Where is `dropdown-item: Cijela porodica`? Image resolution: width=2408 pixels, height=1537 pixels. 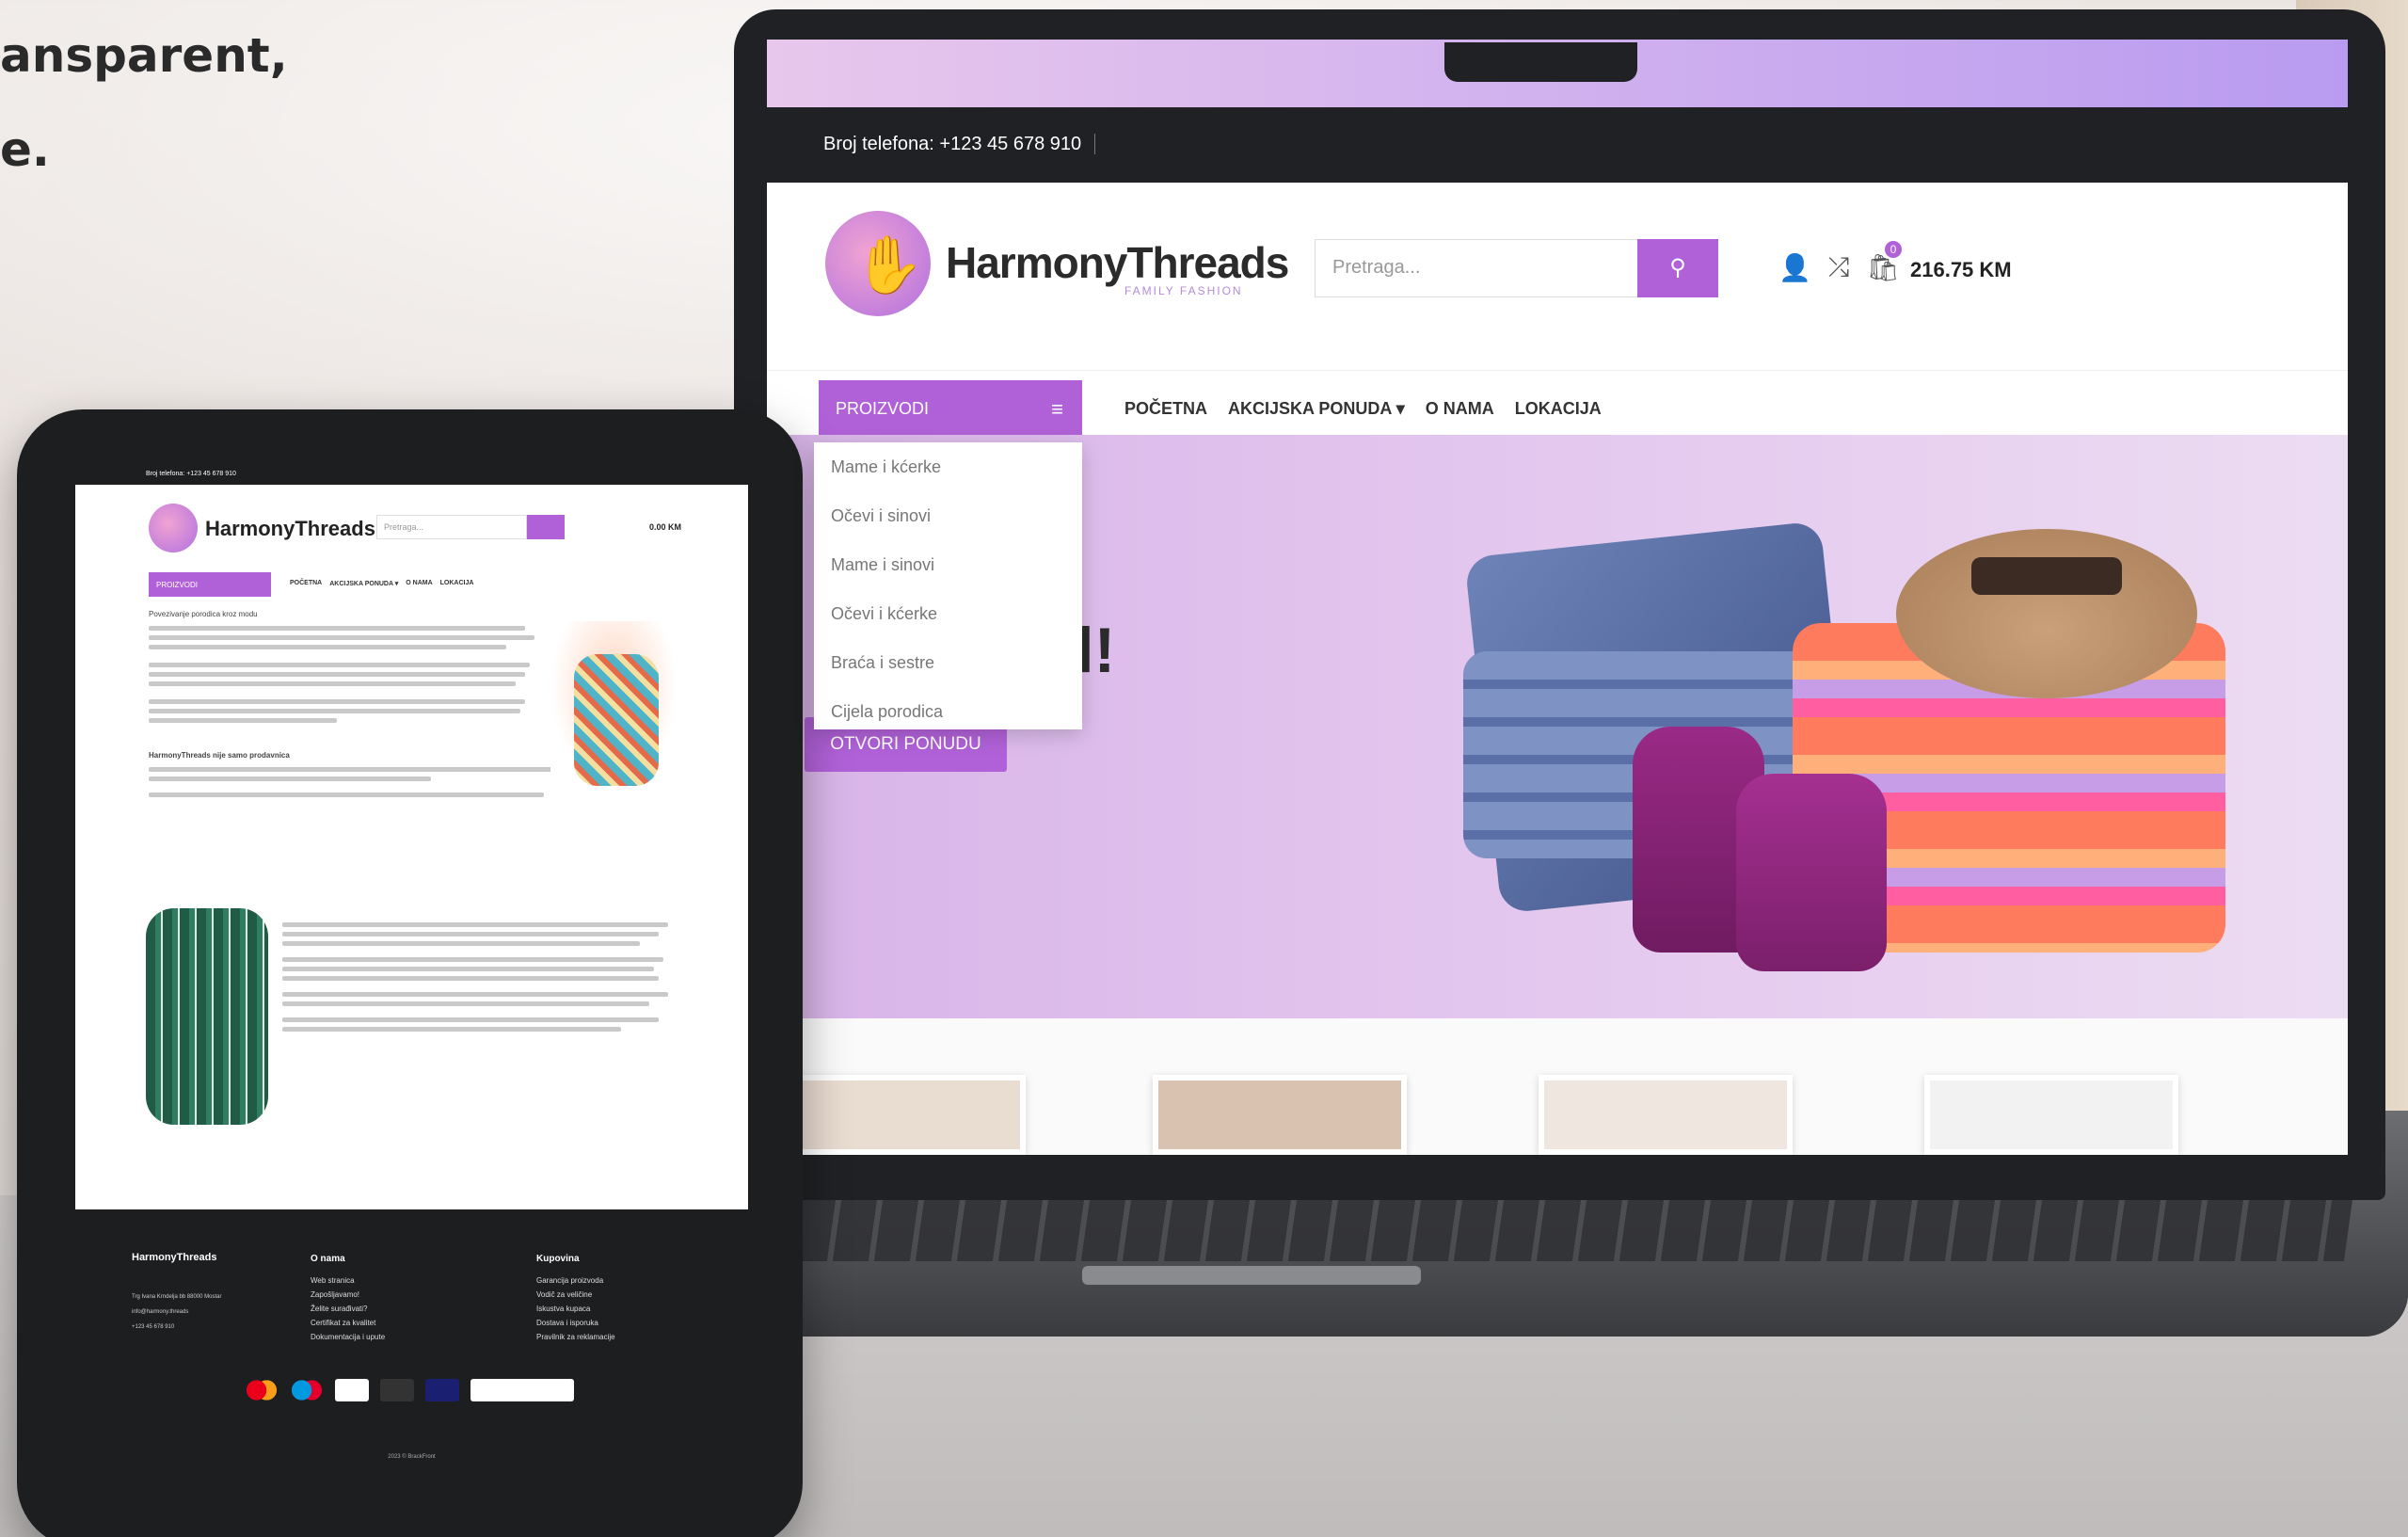 dropdown-item: Cijela porodica is located at coordinates (948, 711).